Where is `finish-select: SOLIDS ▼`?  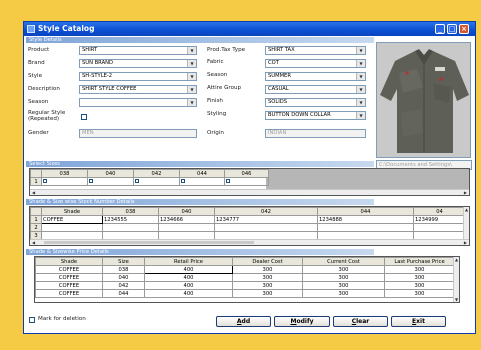
finish-select: SOLIDS ▼ is located at coordinates (315, 102).